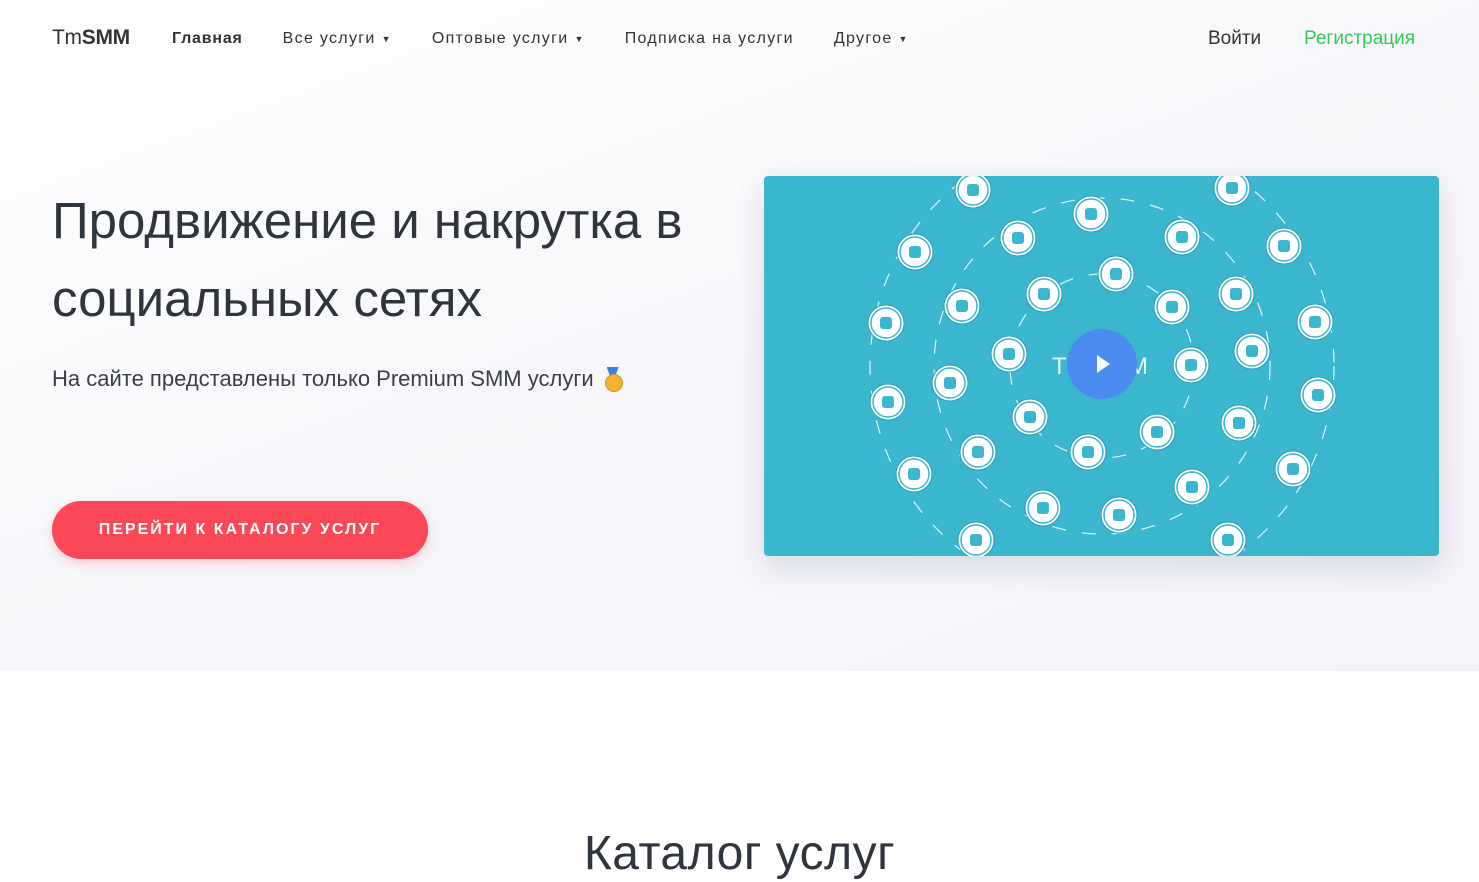 The image size is (1479, 882). I want to click on hero-title-line2: социальных сетях, so click(267, 298).